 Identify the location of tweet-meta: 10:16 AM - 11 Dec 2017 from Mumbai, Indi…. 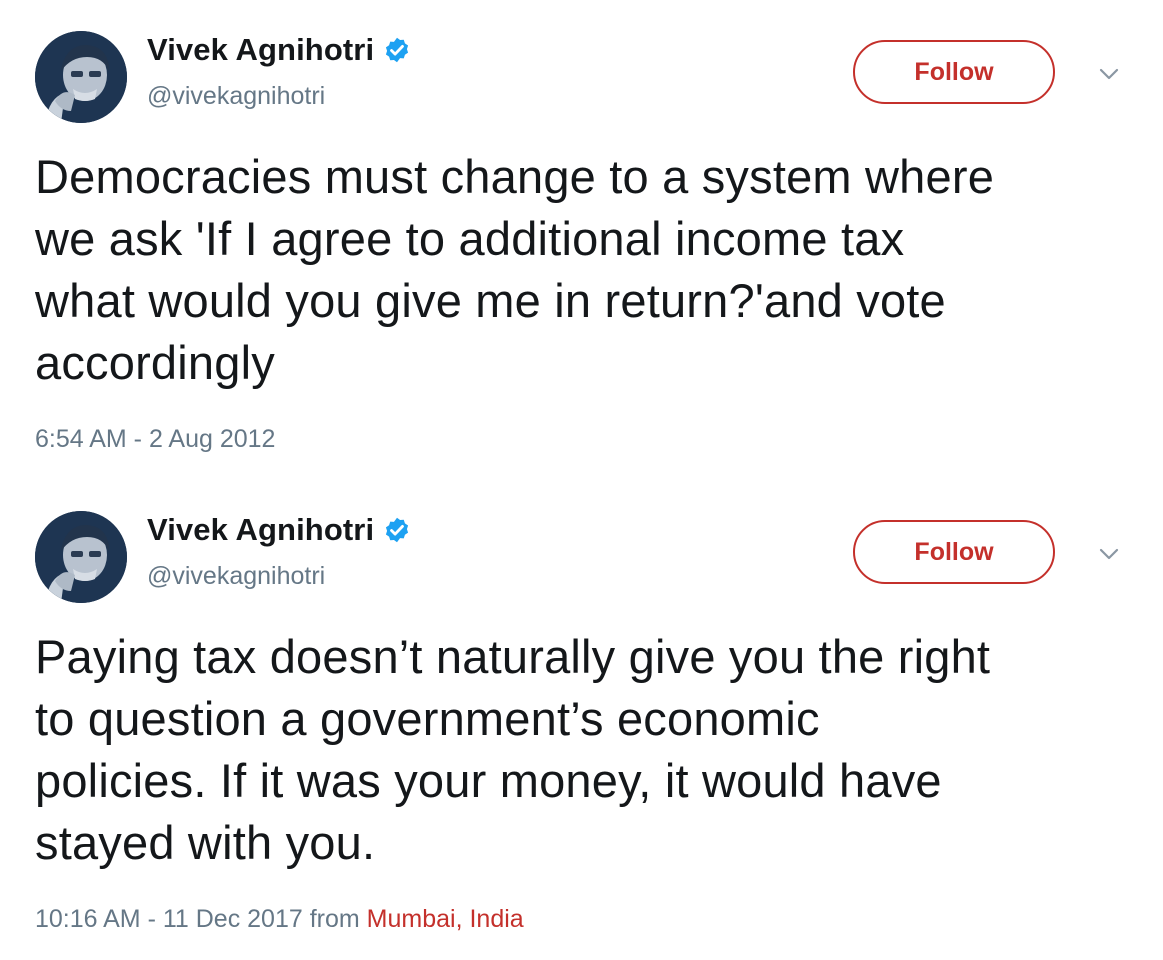
(279, 919).